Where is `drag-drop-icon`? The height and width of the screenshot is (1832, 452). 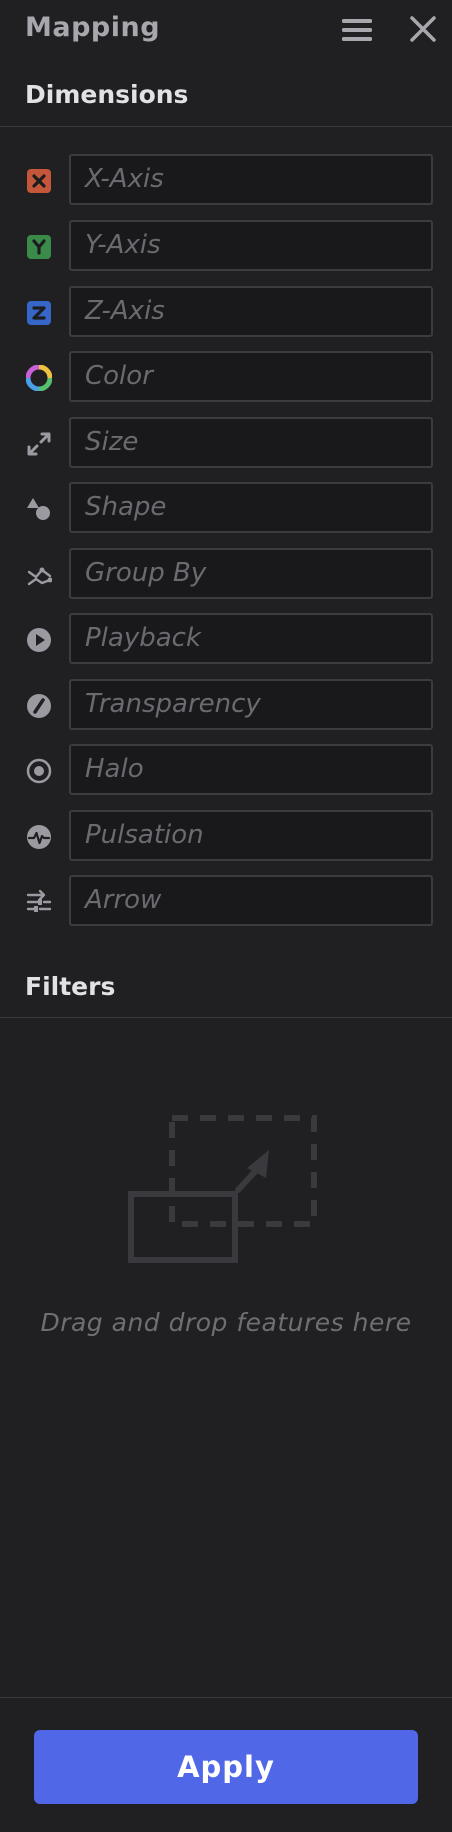 drag-drop-icon is located at coordinates (227, 1199).